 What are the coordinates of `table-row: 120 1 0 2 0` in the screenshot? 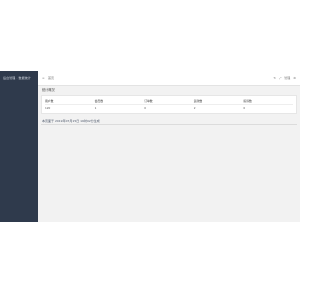 It's located at (169, 108).